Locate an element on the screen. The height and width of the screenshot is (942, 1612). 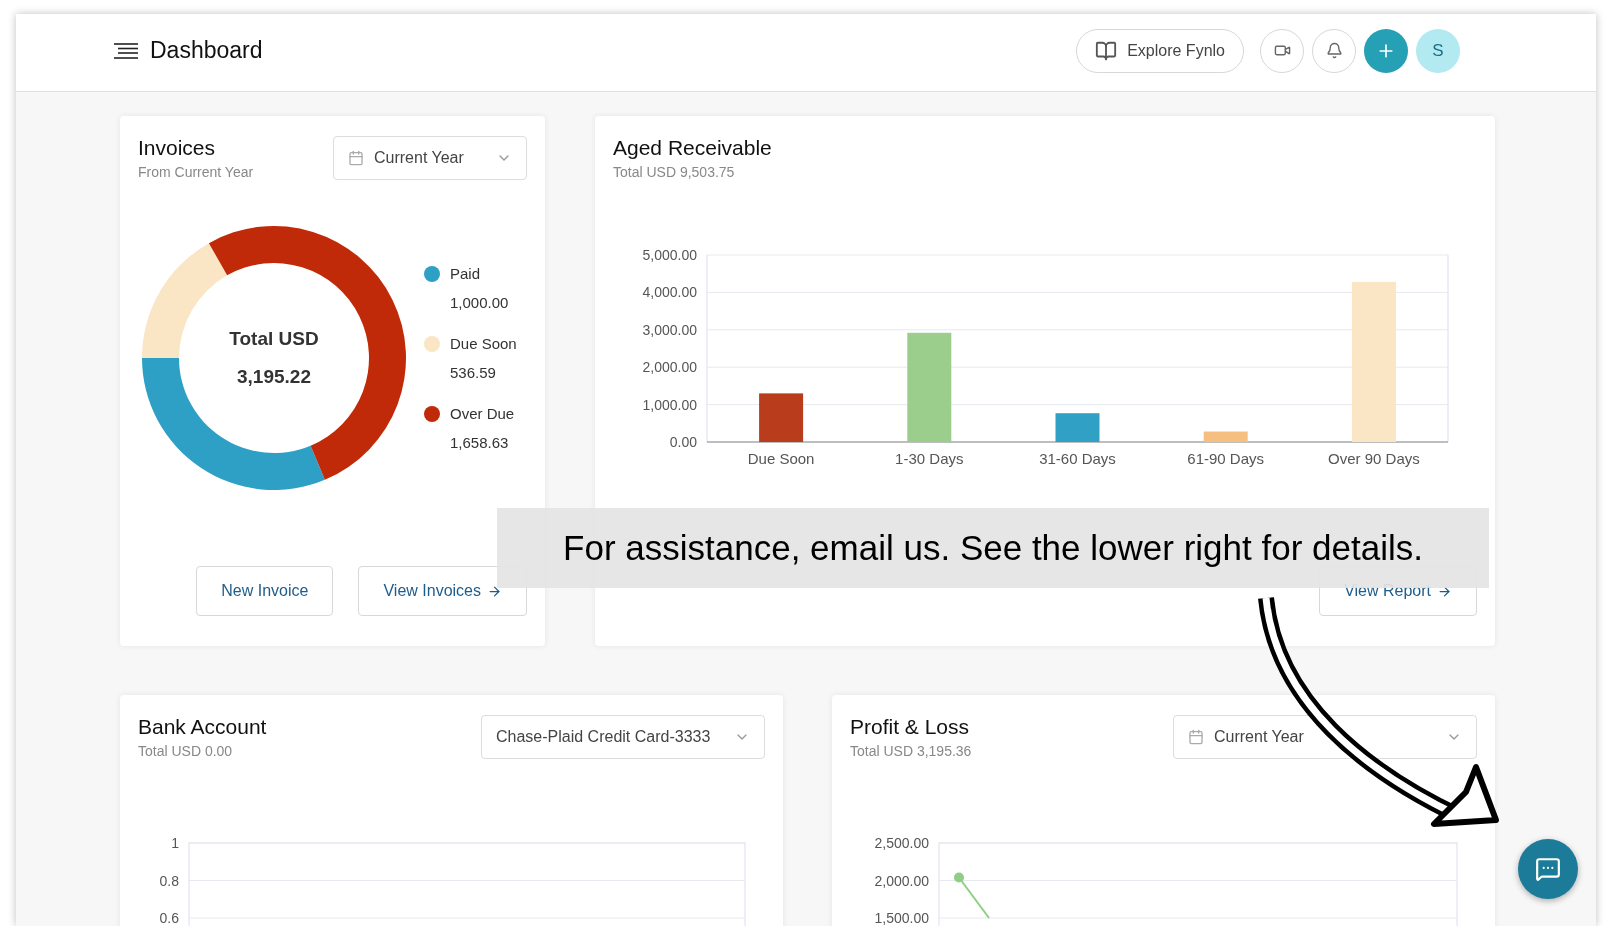
bell-icon is located at coordinates (1334, 50).